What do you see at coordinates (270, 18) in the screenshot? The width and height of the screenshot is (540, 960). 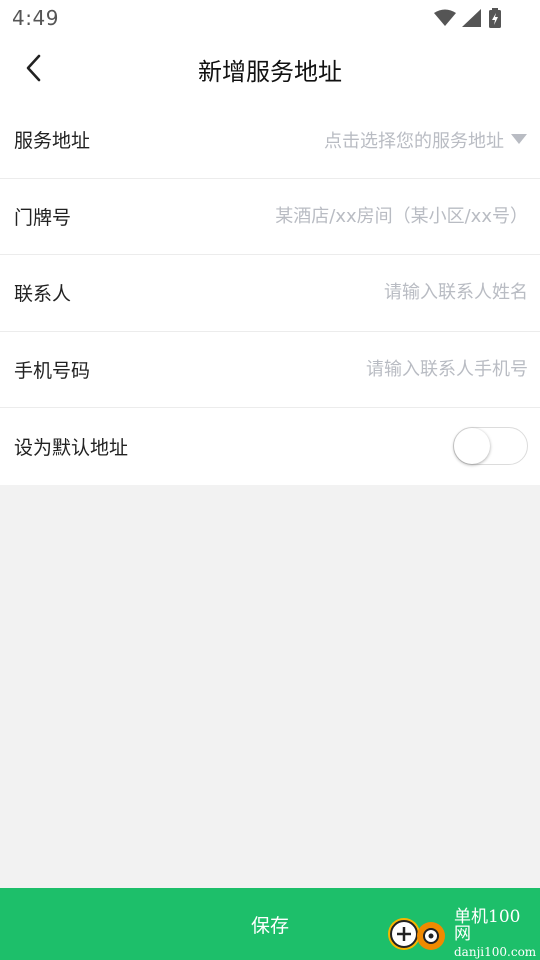 I see `status-bar: 4:49` at bounding box center [270, 18].